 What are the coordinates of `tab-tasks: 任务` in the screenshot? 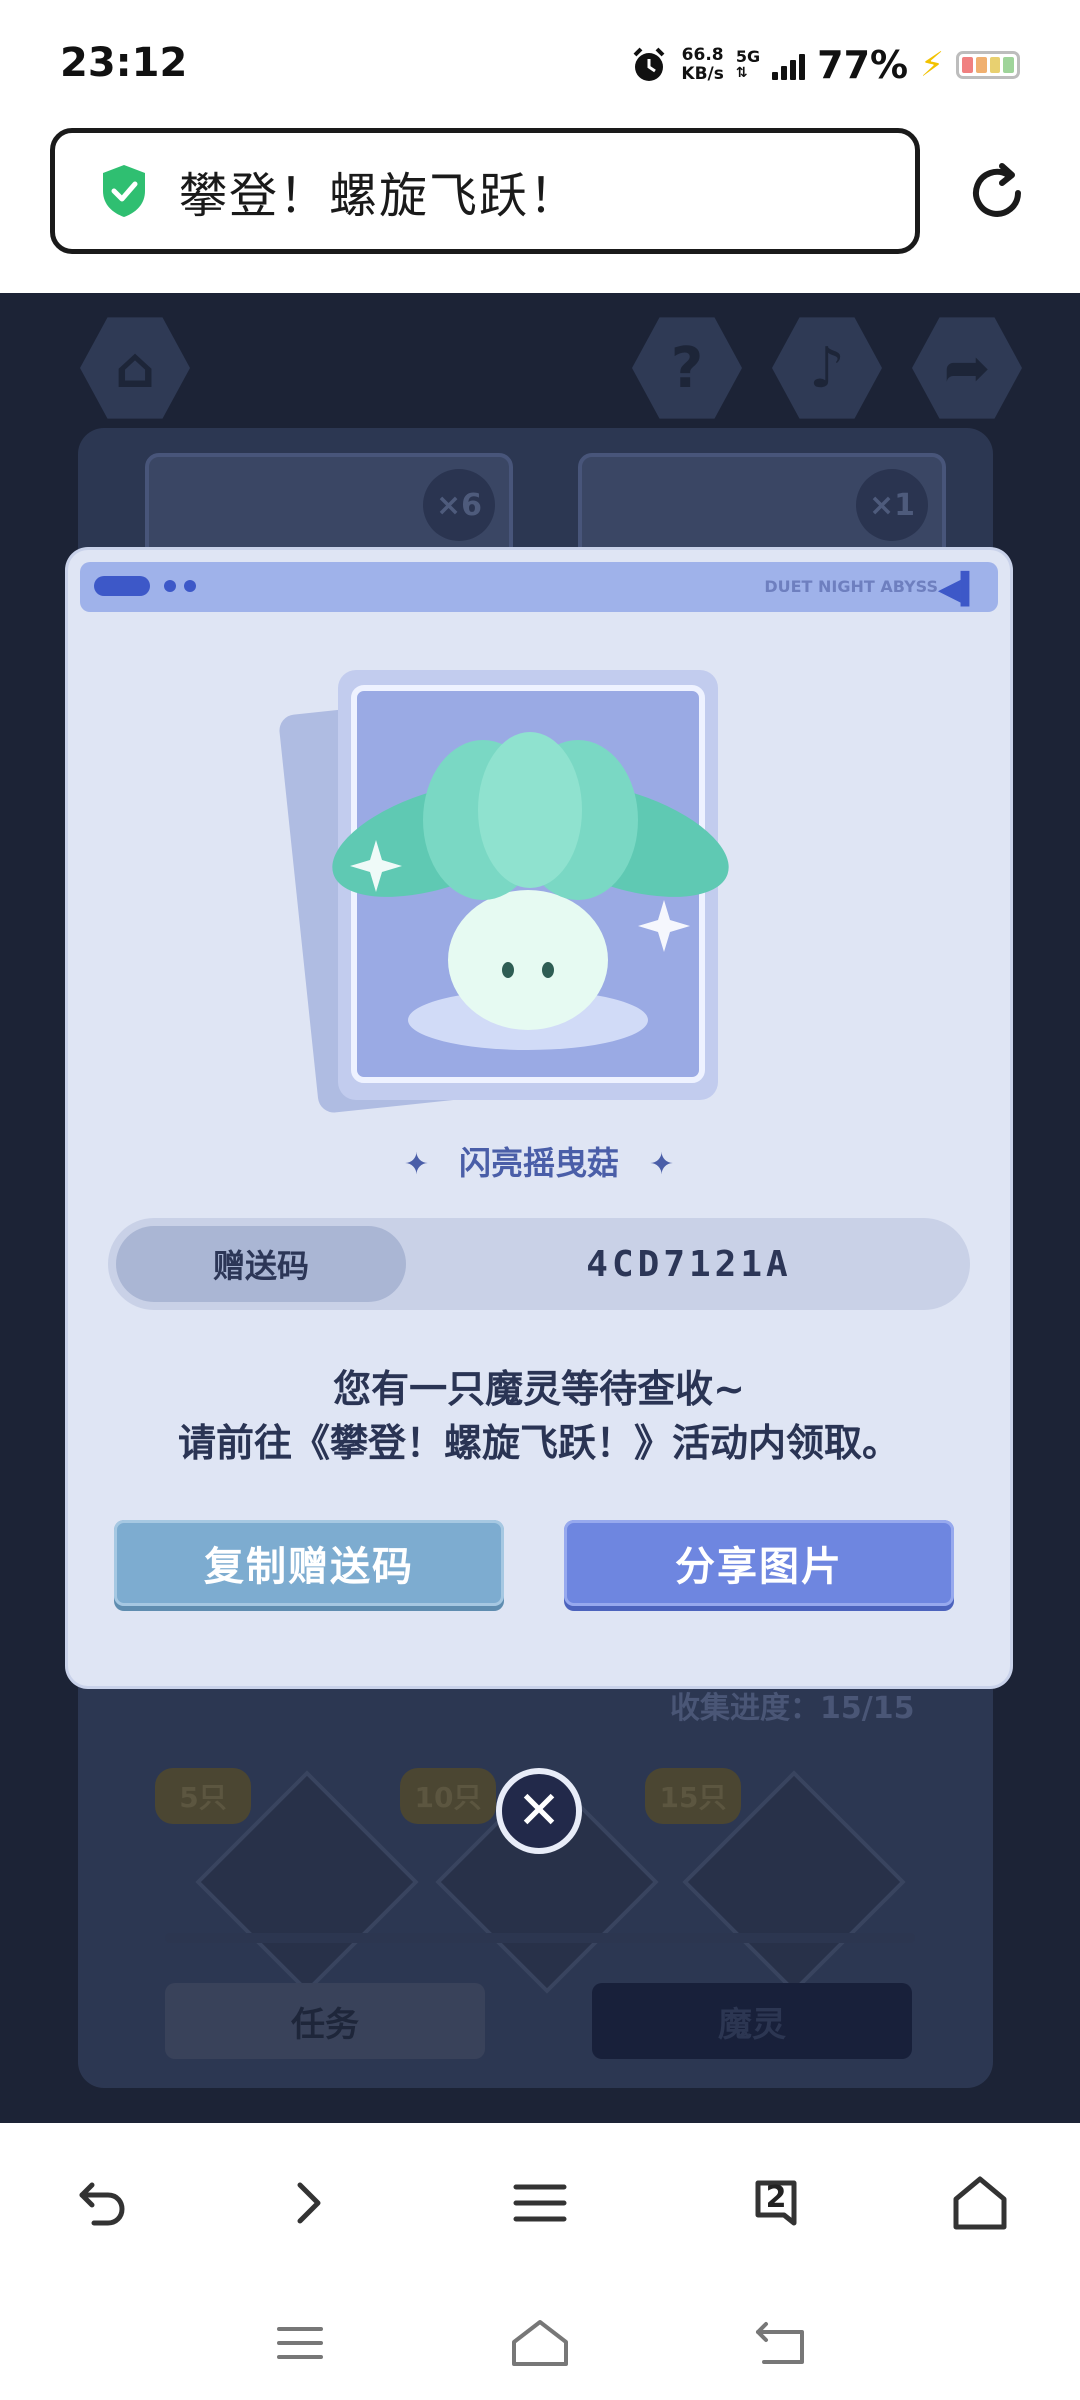 It's located at (325, 2021).